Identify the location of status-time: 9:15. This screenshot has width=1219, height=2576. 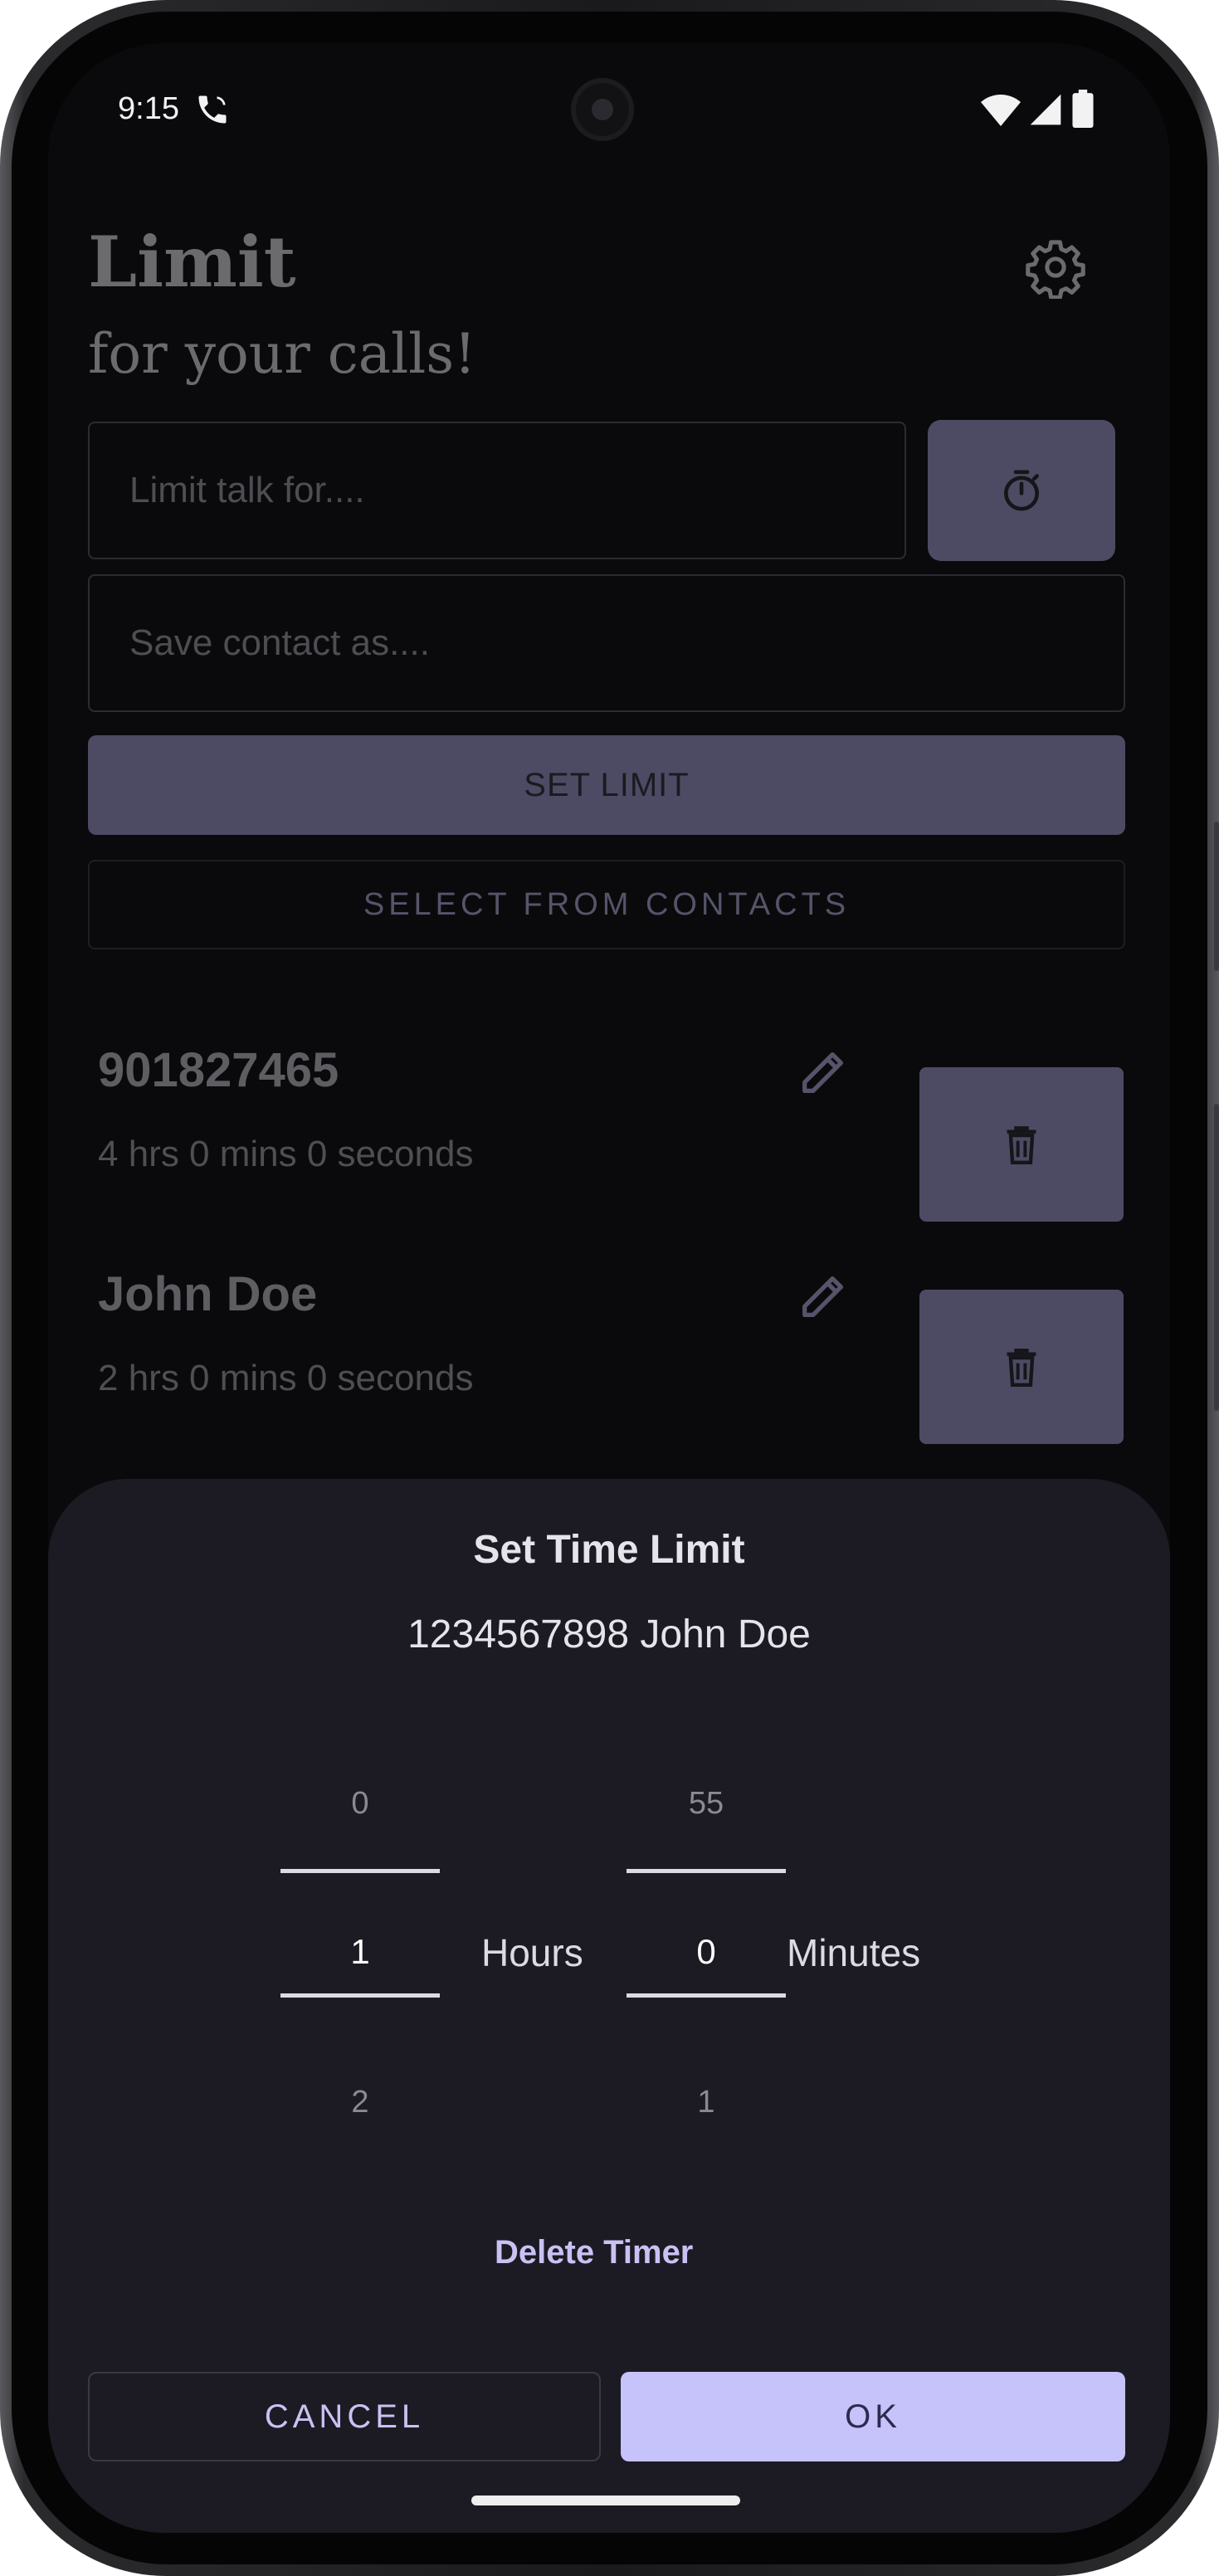
(148, 109).